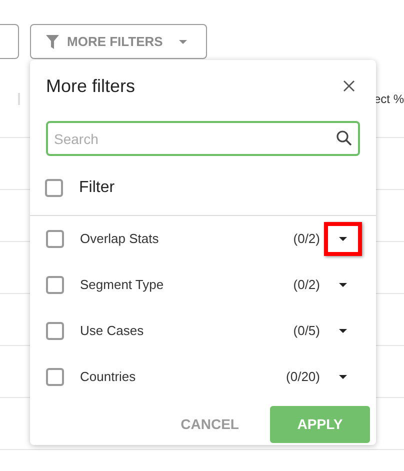  I want to click on search-icon, so click(344, 138).